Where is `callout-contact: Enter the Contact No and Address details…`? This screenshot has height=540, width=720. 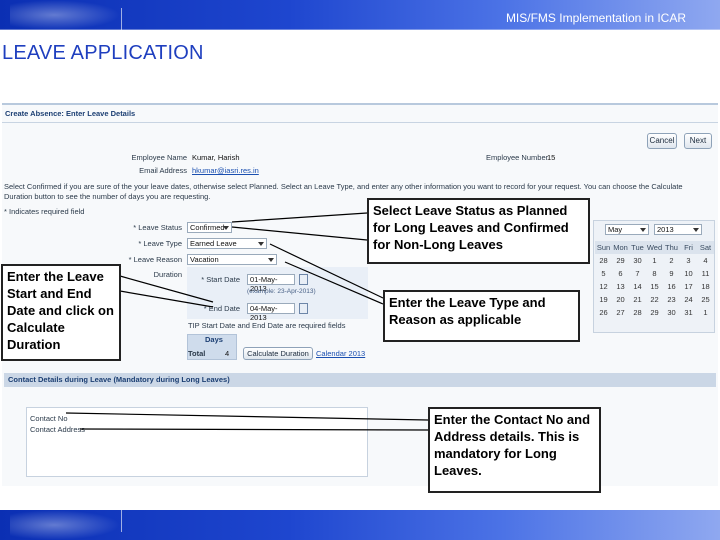
callout-contact: Enter the Contact No and Address details… is located at coordinates (514, 450).